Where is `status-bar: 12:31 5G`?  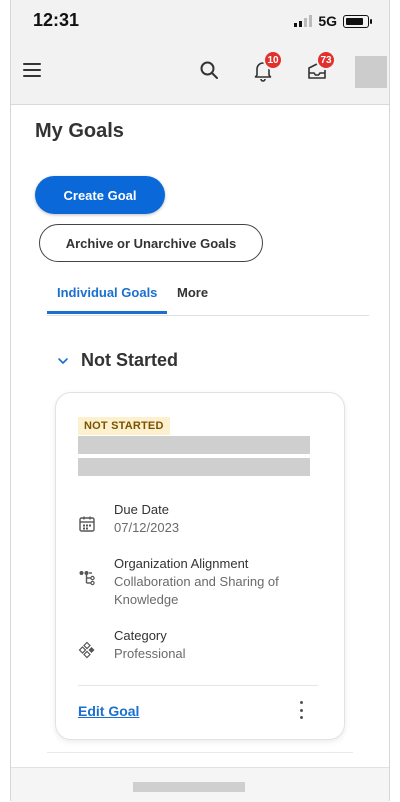
status-bar: 12:31 5G is located at coordinates (200, 20).